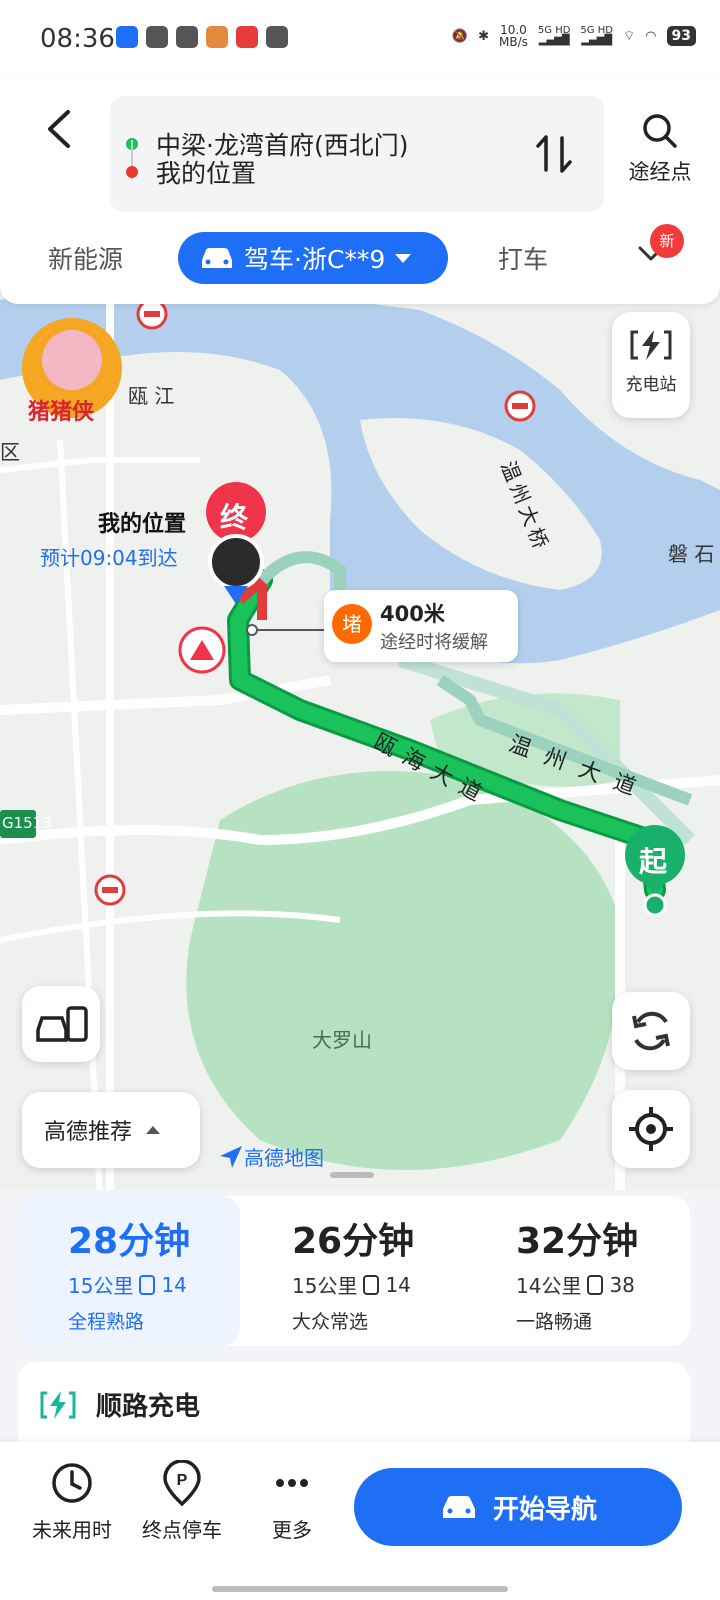 This screenshot has width=720, height=1600. Describe the element at coordinates (292, 1530) in the screenshot. I see `more-label: 更多` at that location.